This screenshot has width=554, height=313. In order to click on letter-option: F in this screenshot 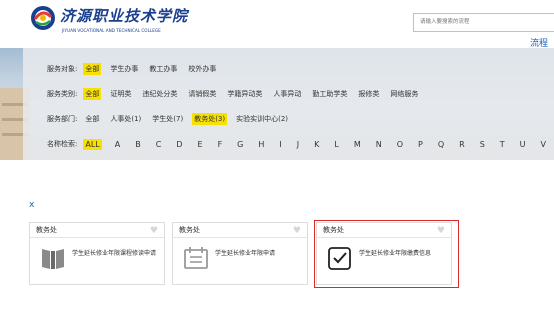, I will do `click(220, 144)`.